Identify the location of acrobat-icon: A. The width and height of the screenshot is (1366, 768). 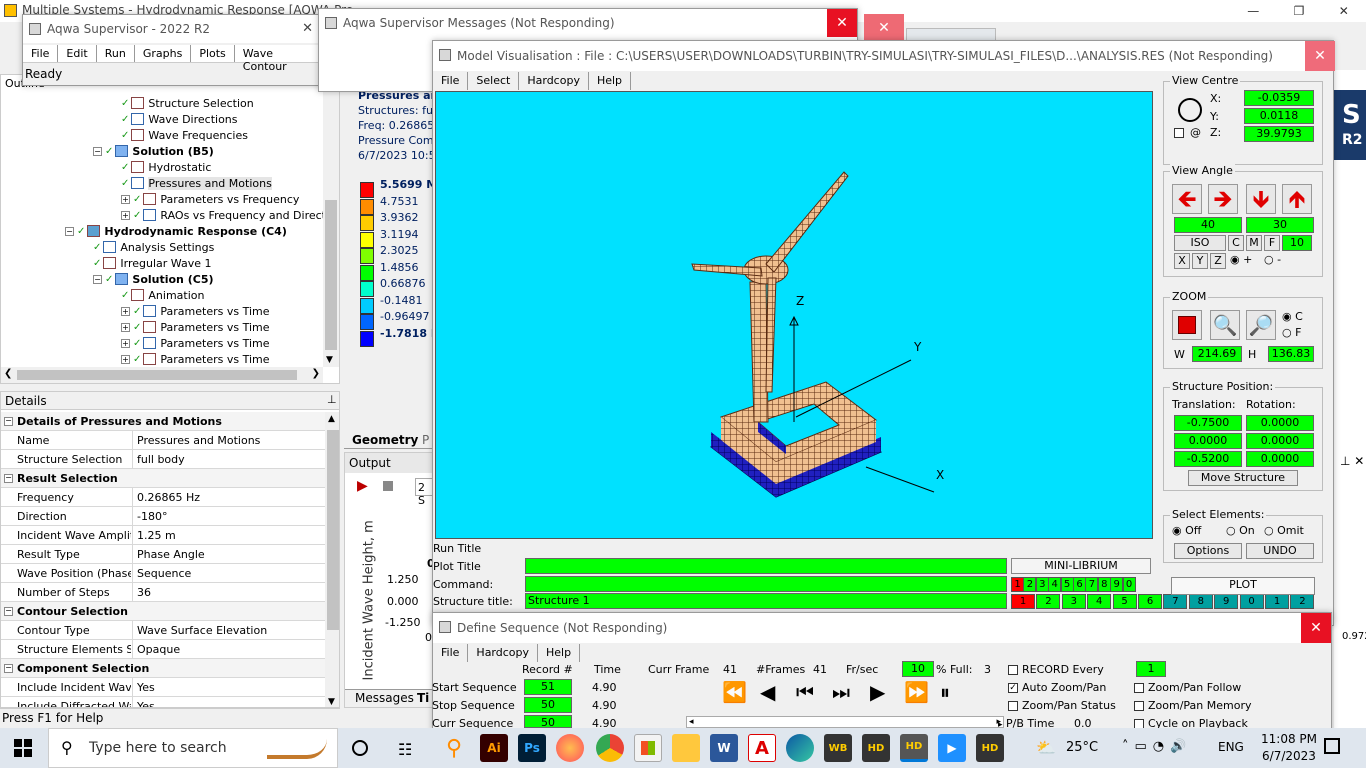
(762, 748).